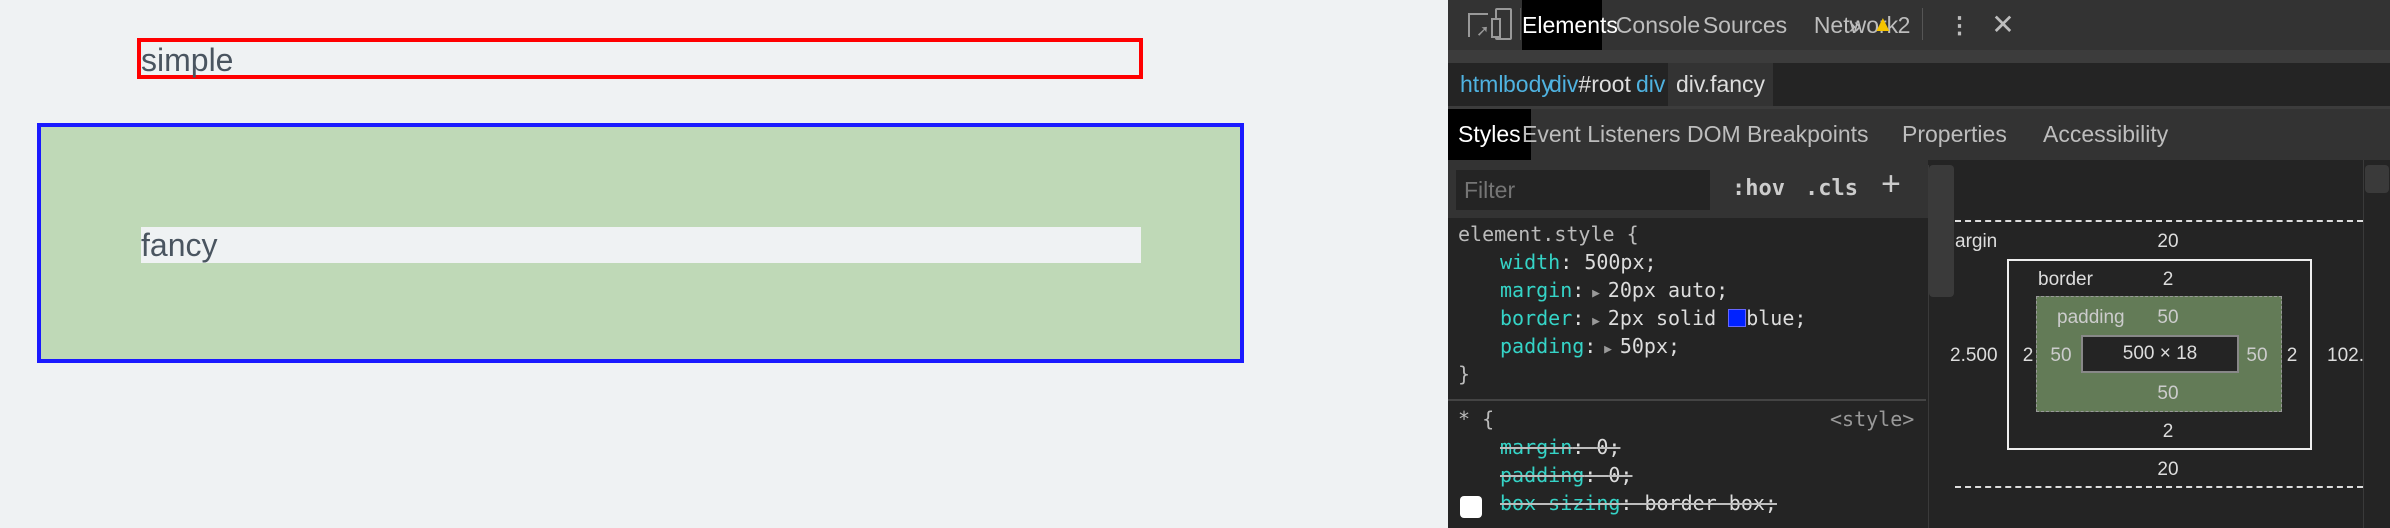  I want to click on padding-label: padding, so click(2091, 317).